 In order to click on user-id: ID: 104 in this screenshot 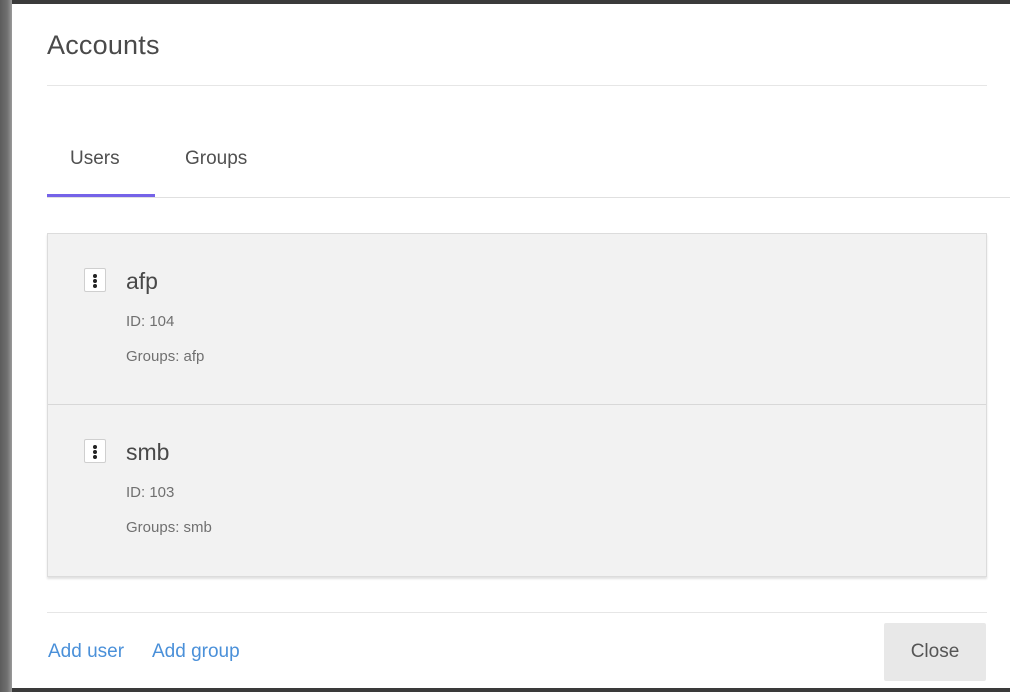, I will do `click(150, 321)`.